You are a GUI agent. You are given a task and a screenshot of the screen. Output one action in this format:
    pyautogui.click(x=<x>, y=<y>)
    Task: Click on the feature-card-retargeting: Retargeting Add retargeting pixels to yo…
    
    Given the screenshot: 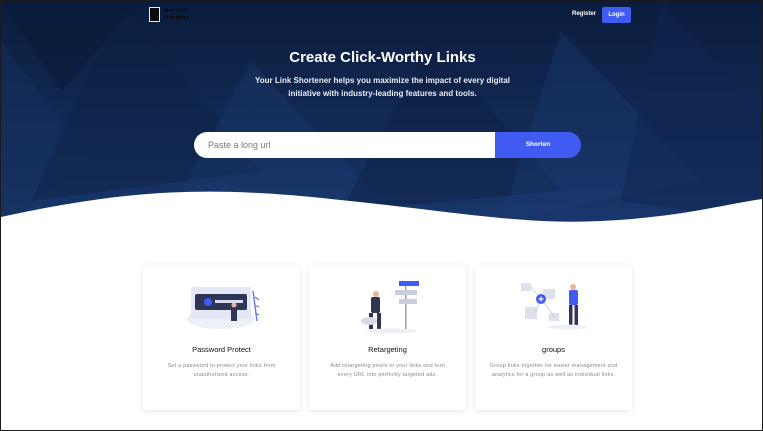 What is the action you would take?
    pyautogui.click(x=387, y=337)
    